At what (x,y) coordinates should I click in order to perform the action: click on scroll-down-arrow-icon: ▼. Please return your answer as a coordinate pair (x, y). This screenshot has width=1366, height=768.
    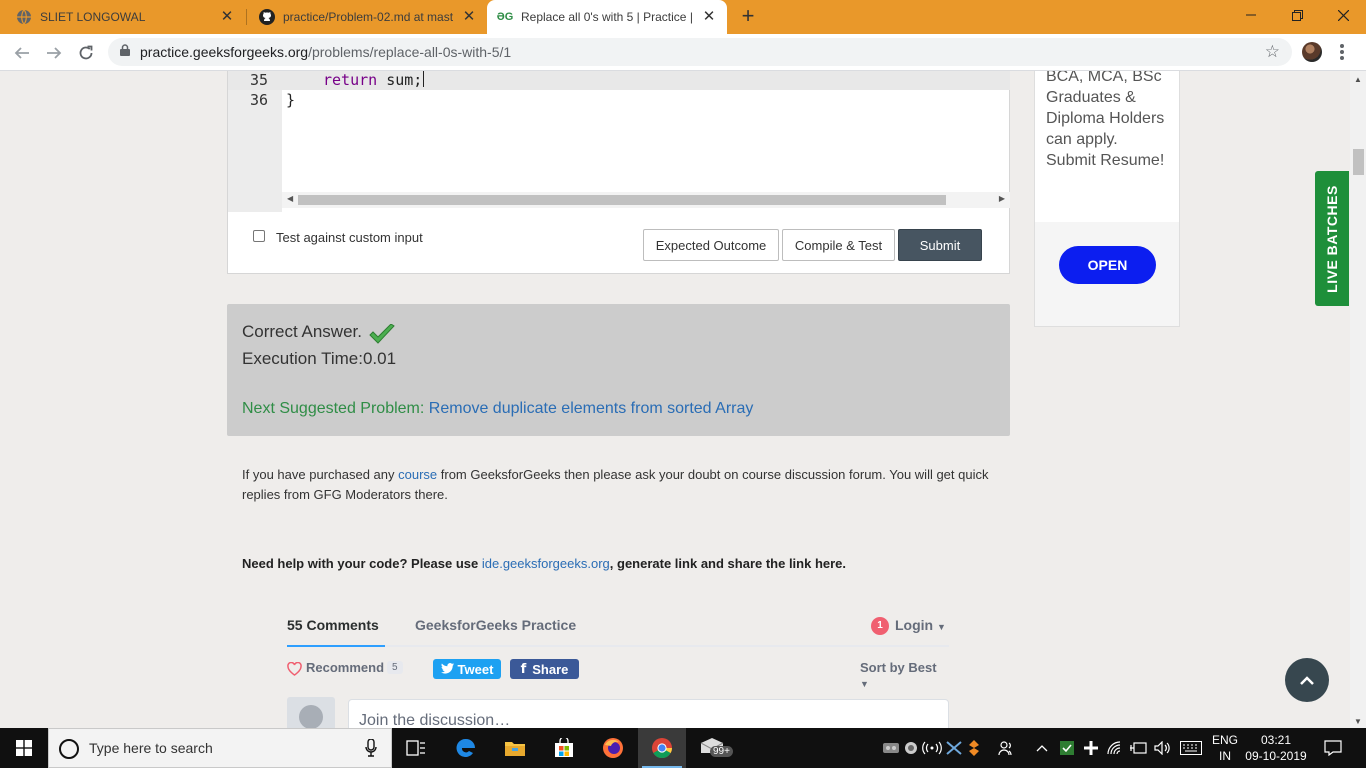
    Looking at the image, I should click on (1358, 721).